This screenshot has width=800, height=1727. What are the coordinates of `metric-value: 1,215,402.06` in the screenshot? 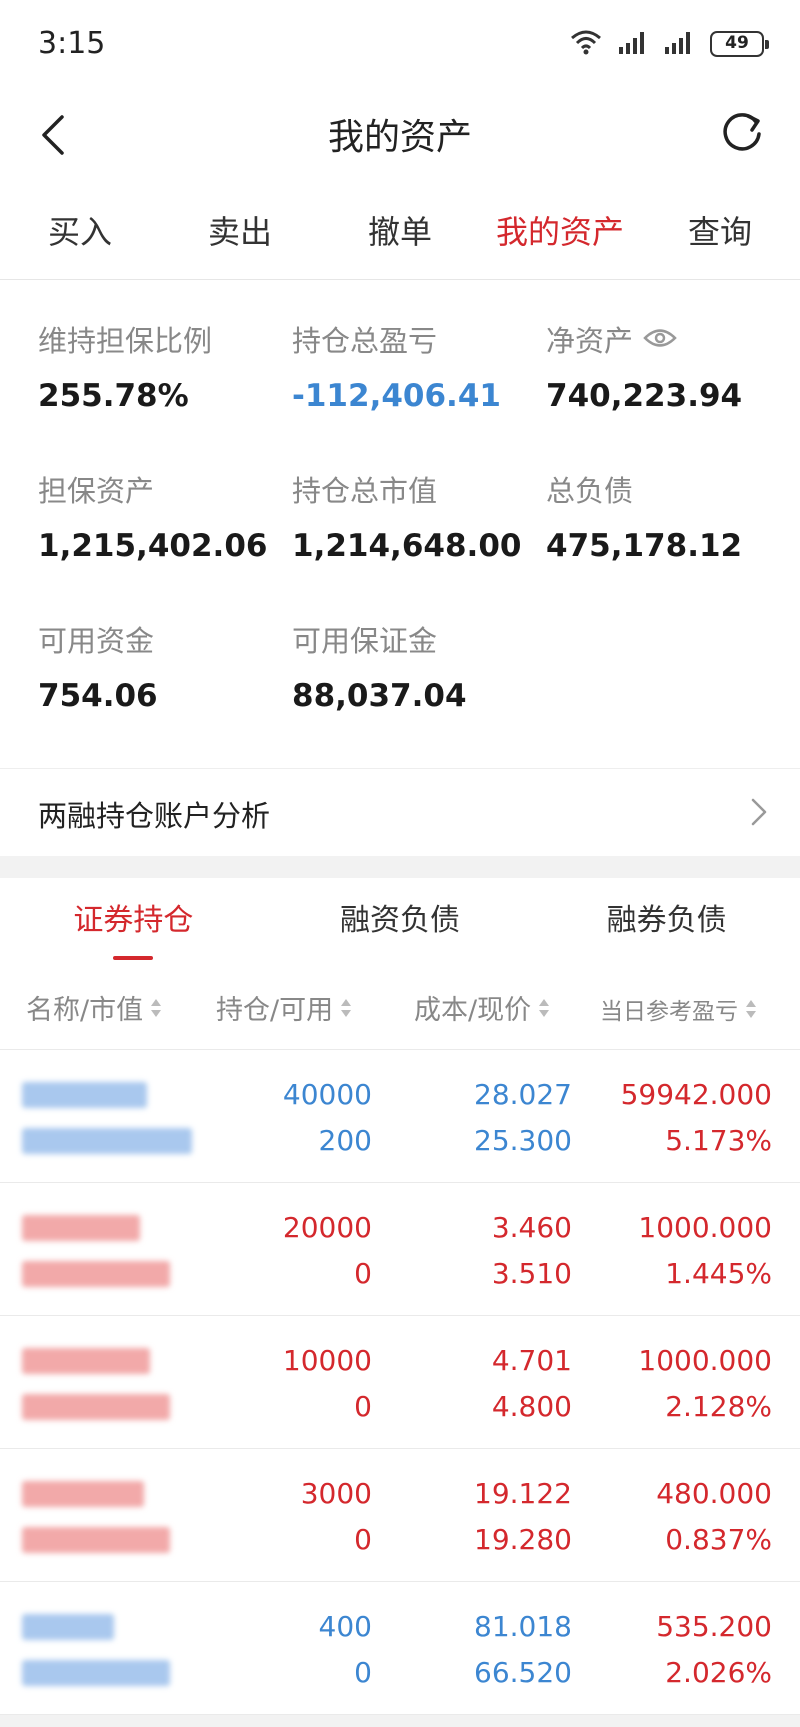 It's located at (153, 546).